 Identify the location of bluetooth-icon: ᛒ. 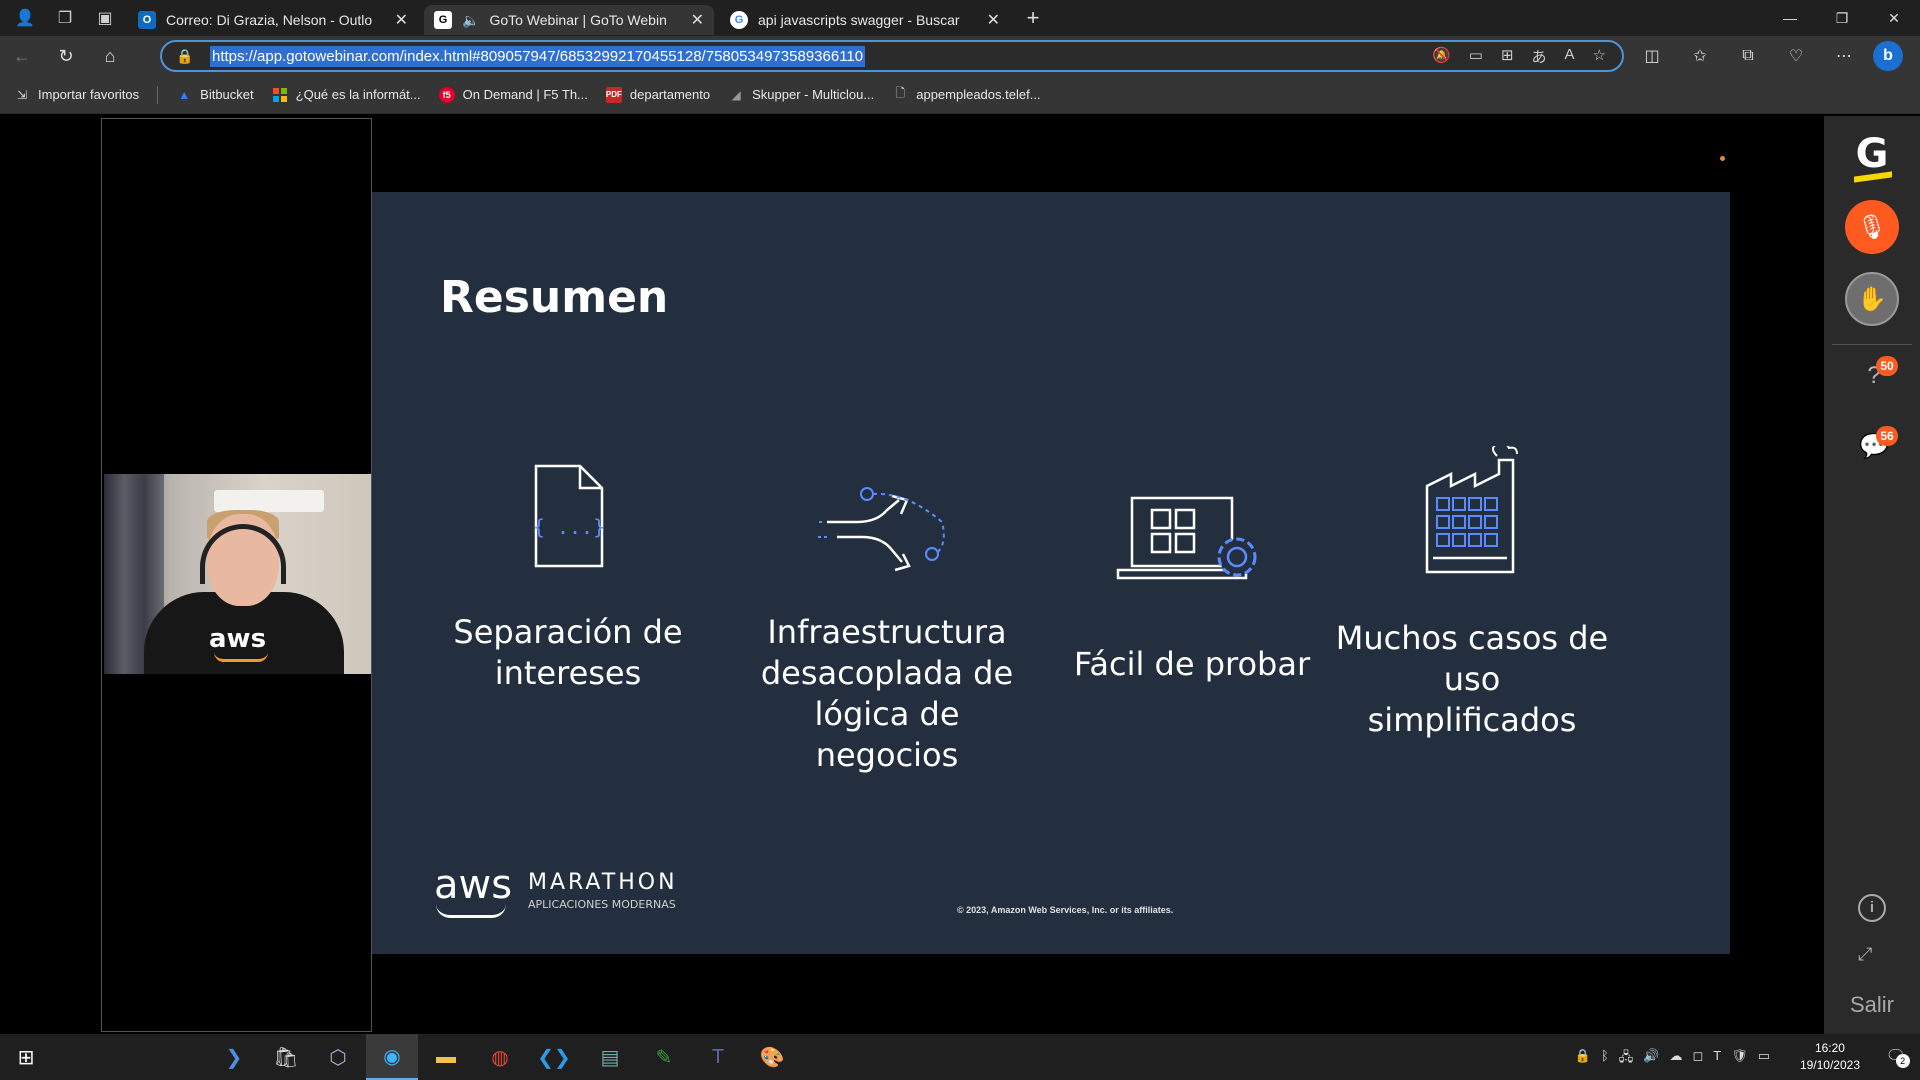
(1605, 1059).